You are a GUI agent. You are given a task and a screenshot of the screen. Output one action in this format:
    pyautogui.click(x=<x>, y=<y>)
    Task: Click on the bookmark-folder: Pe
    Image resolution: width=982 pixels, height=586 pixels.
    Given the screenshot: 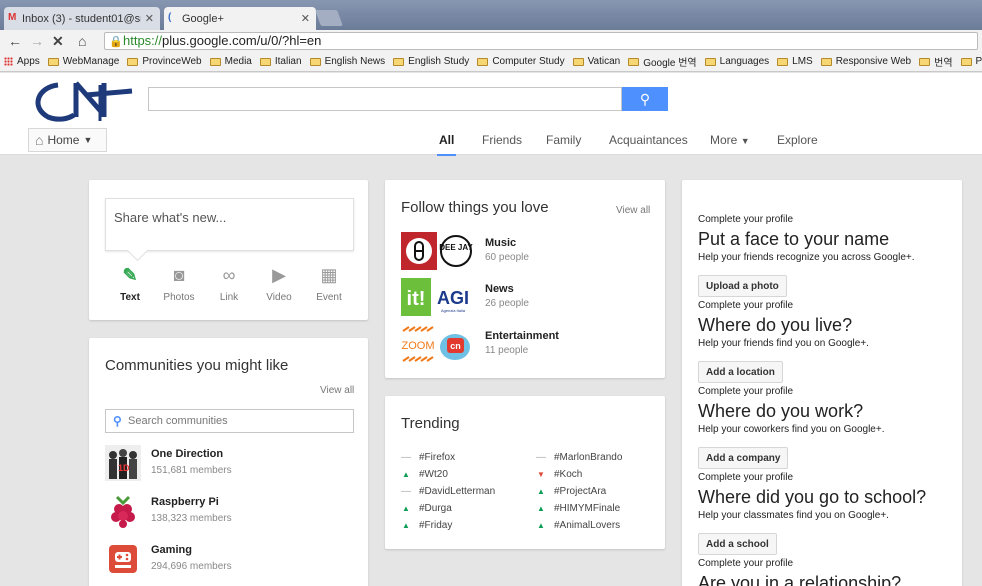 What is the action you would take?
    pyautogui.click(x=971, y=61)
    